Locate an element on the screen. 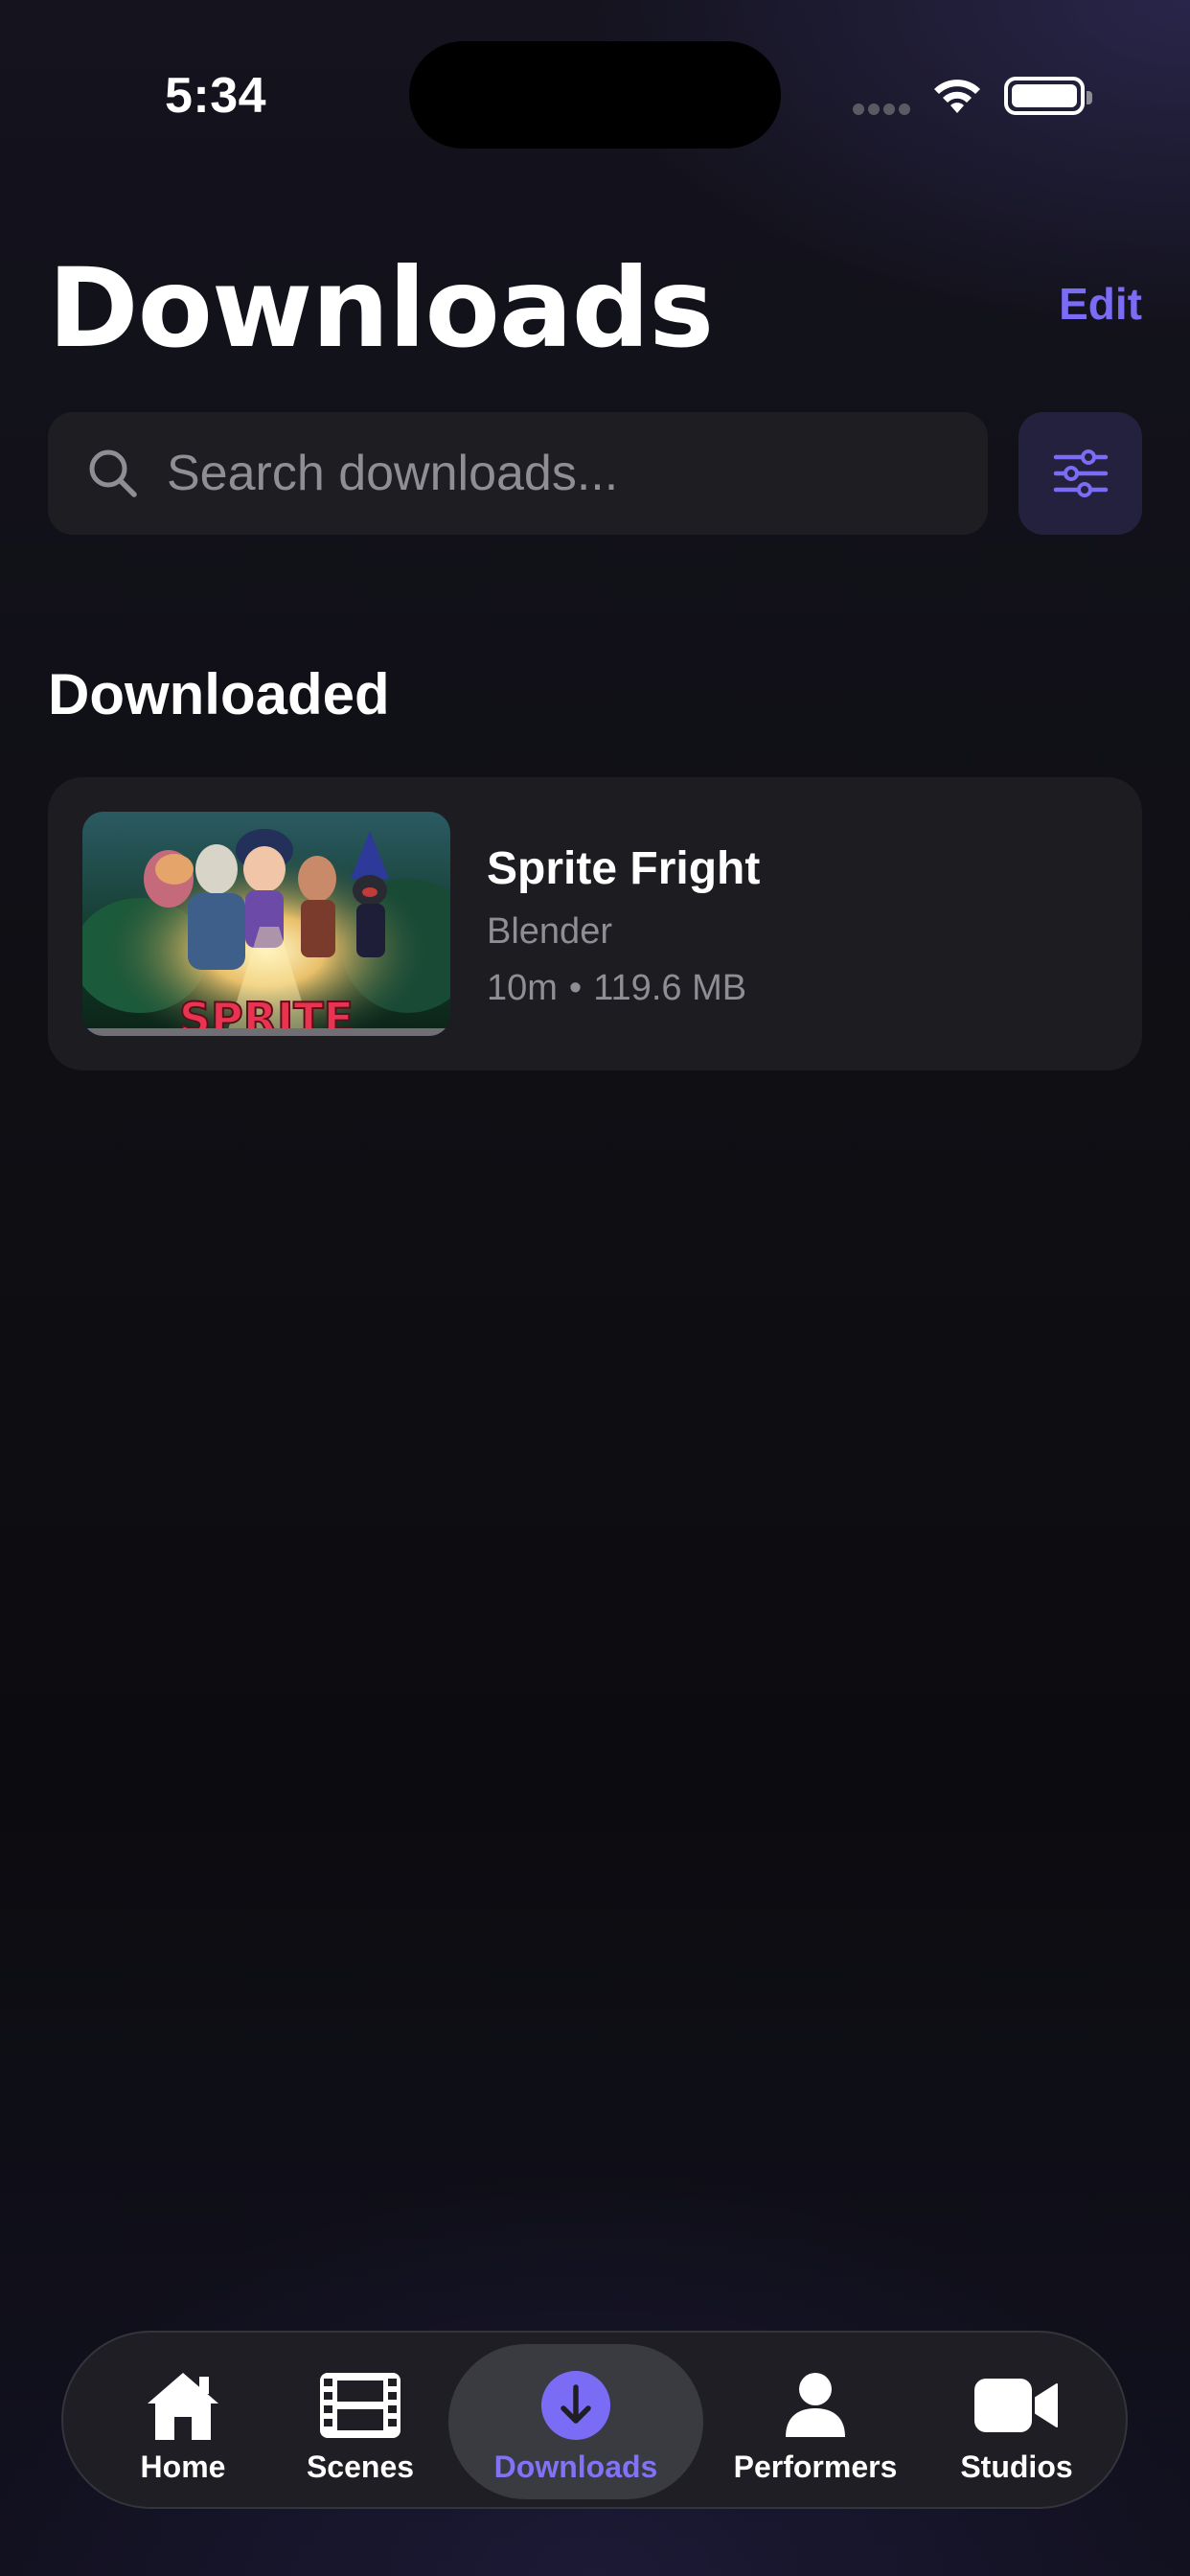 This screenshot has width=1190, height=2576. download-meta: 10m • 119.6 MB is located at coordinates (617, 989).